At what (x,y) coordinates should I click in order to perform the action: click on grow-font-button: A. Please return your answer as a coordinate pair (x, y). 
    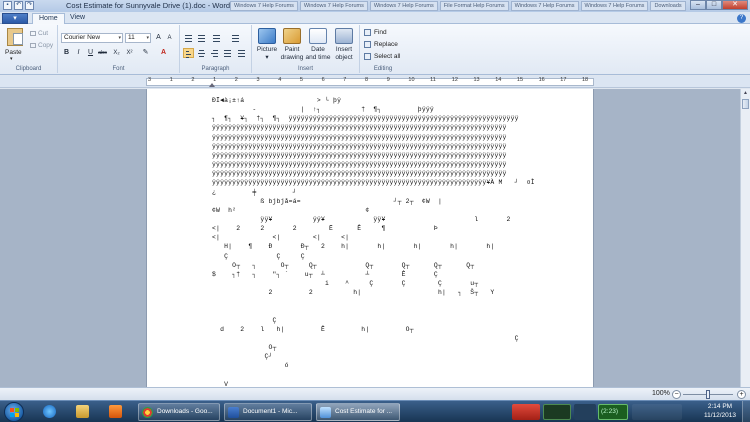
    Looking at the image, I should click on (158, 38).